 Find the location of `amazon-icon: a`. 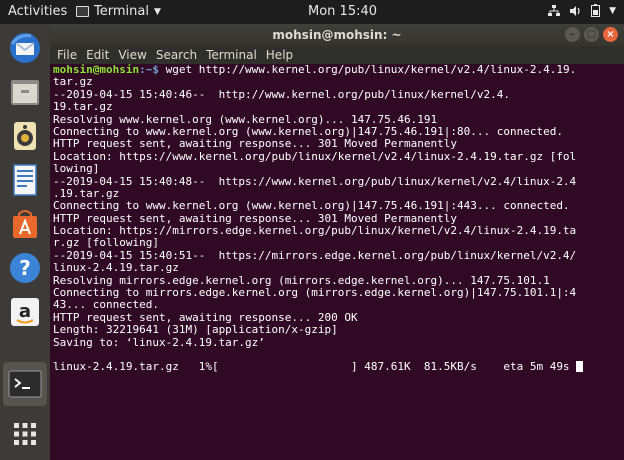

amazon-icon: a is located at coordinates (25, 312).